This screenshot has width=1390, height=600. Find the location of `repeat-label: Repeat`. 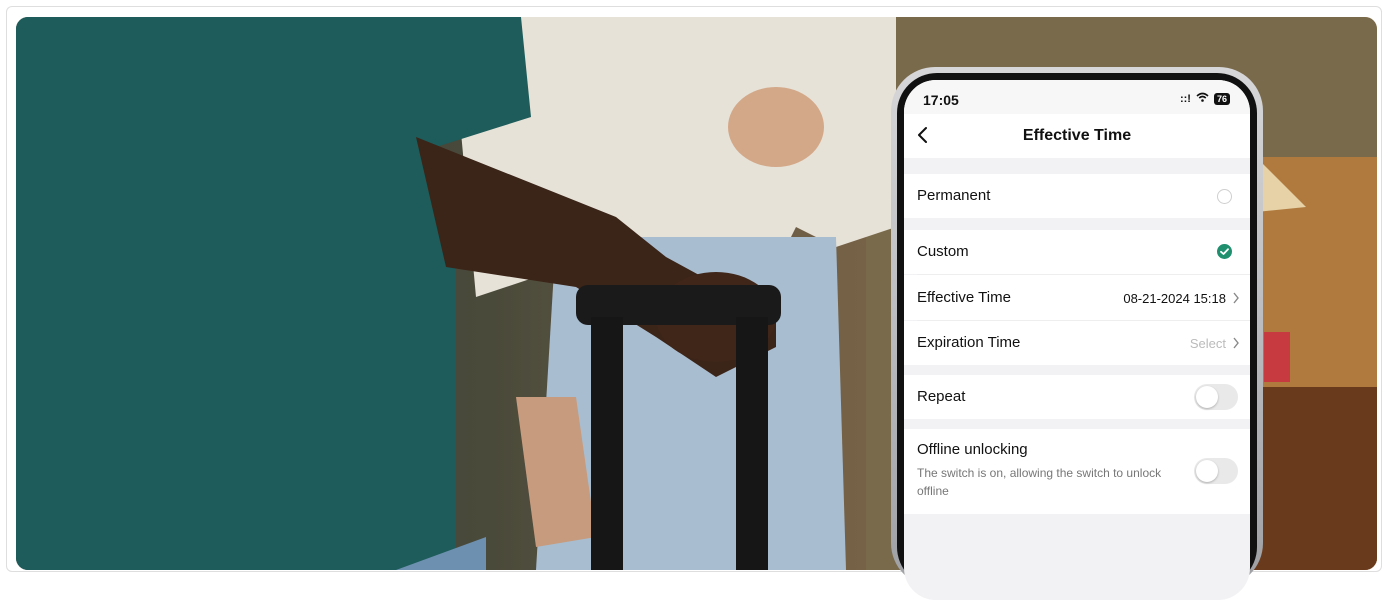

repeat-label: Repeat is located at coordinates (941, 396).